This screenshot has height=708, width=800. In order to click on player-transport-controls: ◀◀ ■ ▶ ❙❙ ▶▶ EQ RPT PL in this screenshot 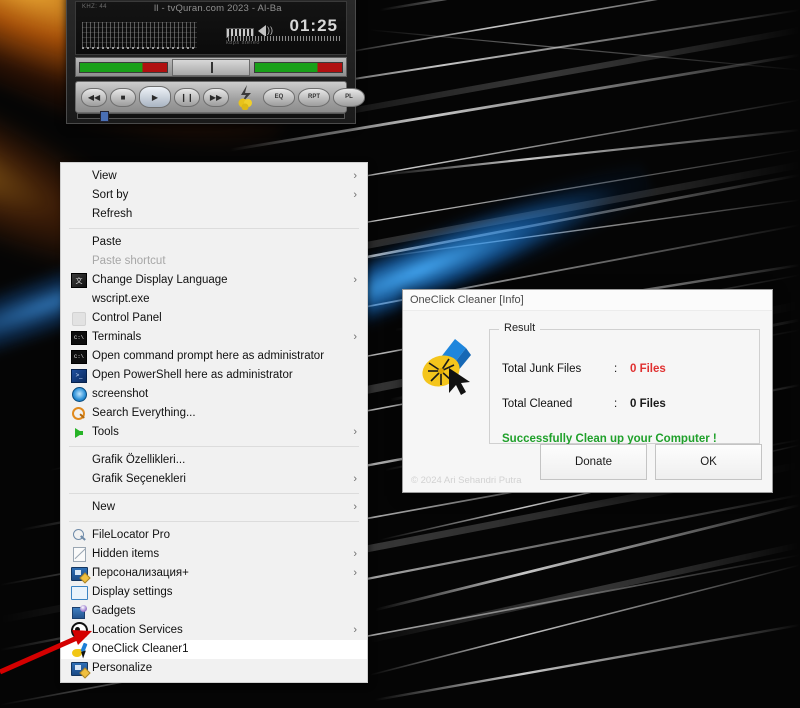, I will do `click(220, 97)`.